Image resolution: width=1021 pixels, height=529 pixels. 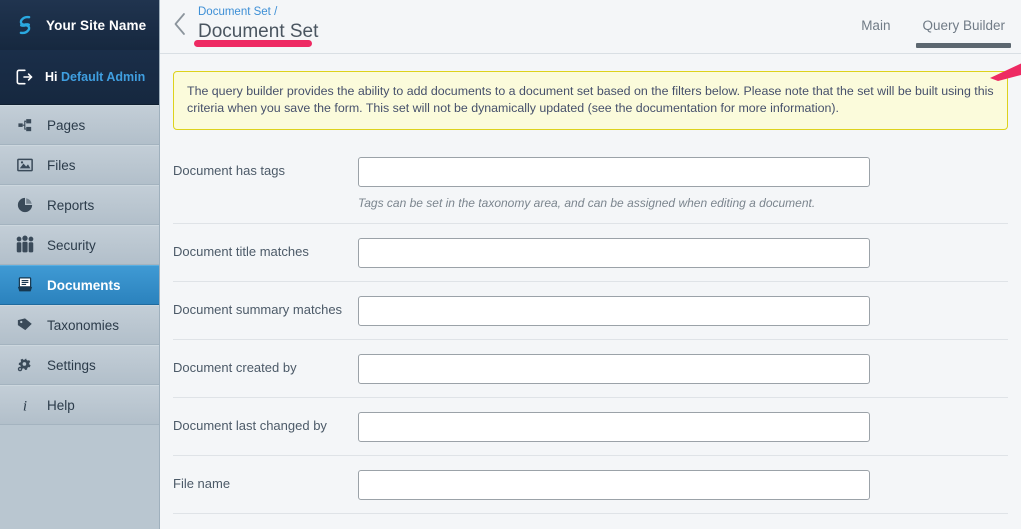 I want to click on sidebar-user-label: Hi Default Admin, so click(x=95, y=77).